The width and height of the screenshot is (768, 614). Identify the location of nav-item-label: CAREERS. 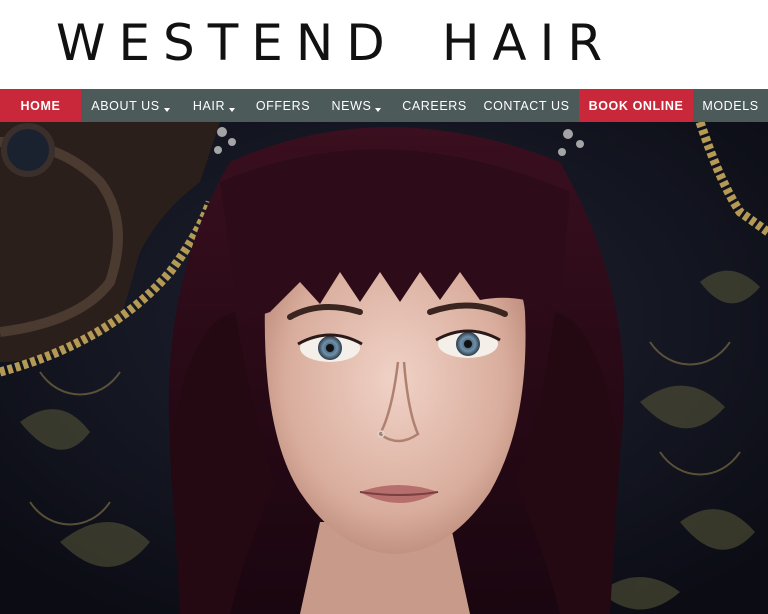
(434, 105).